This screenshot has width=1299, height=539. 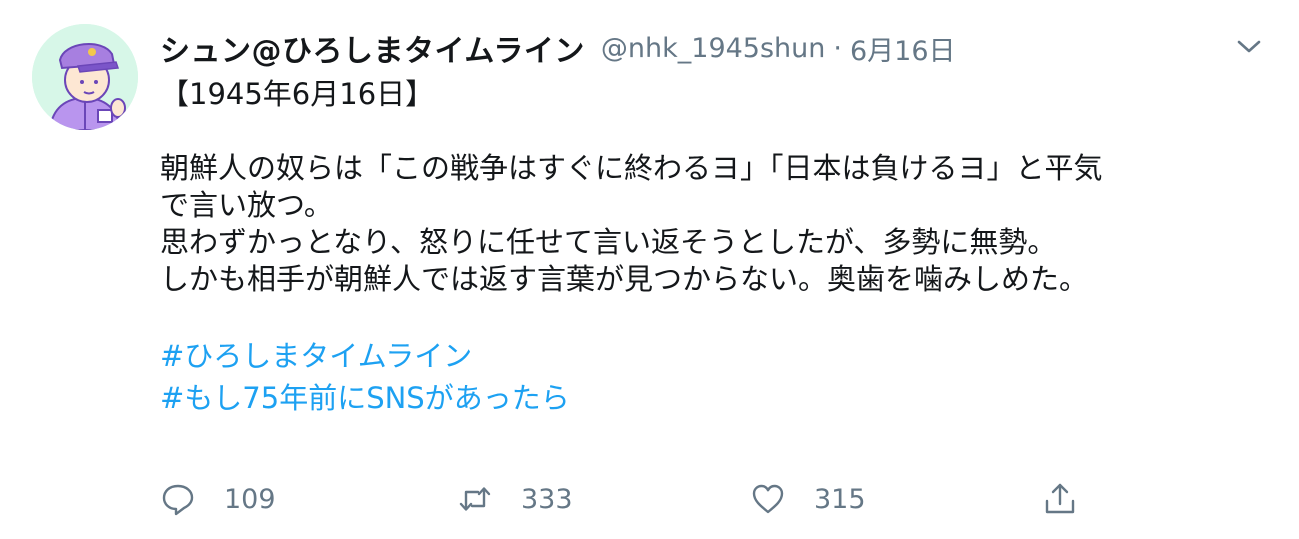 I want to click on tweet-line: 朝鮮人の奴らは「この戦争はすぐに終わるヨ」「日本は負けるヨ」と平気, so click(x=631, y=168).